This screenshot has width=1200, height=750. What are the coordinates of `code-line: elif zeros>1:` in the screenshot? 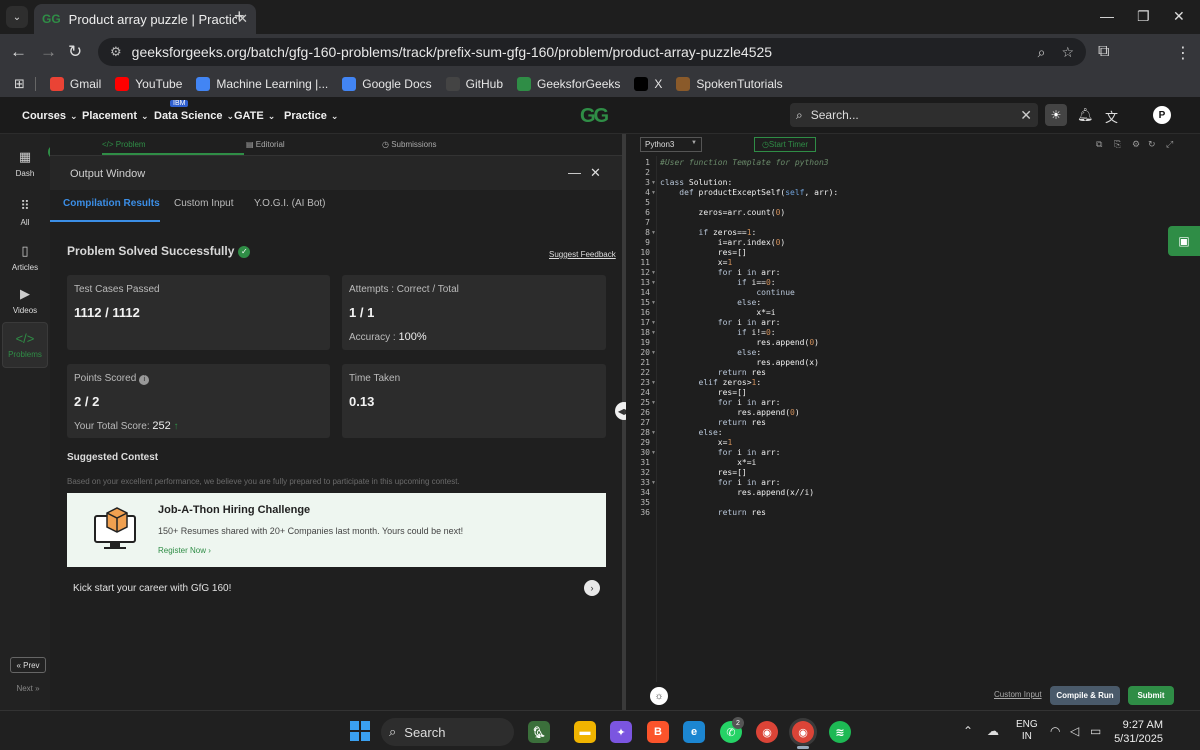 It's located at (711, 382).